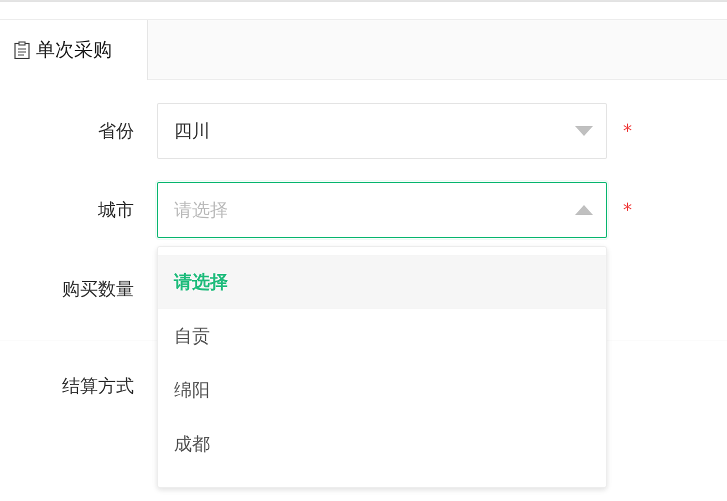 The width and height of the screenshot is (727, 501). Describe the element at coordinates (382, 390) in the screenshot. I see `dropdown-option: 绵阳` at that location.